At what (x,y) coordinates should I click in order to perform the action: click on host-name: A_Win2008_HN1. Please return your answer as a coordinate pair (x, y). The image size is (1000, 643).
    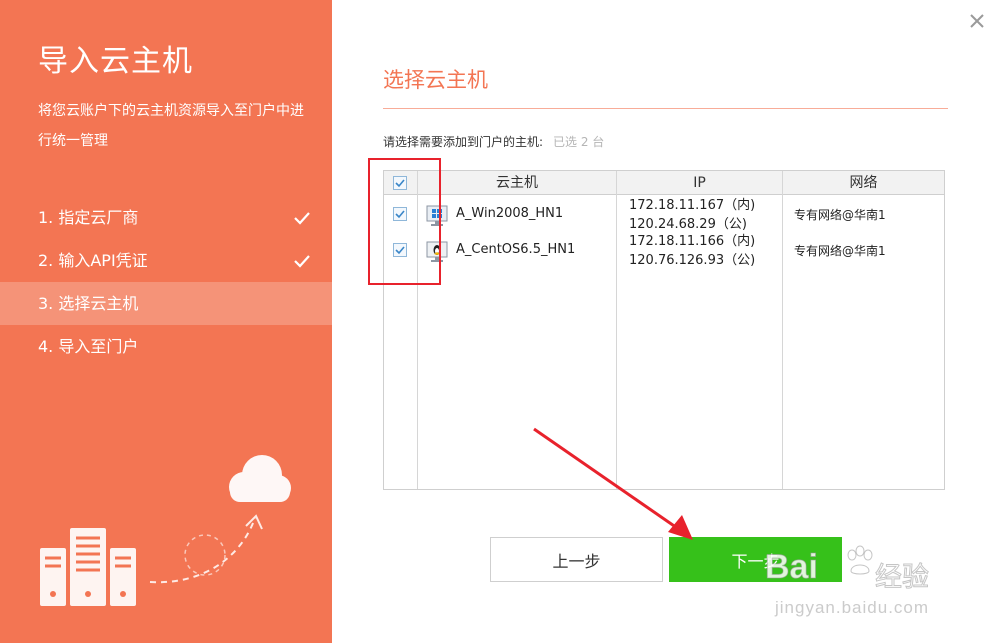
    Looking at the image, I should click on (510, 213).